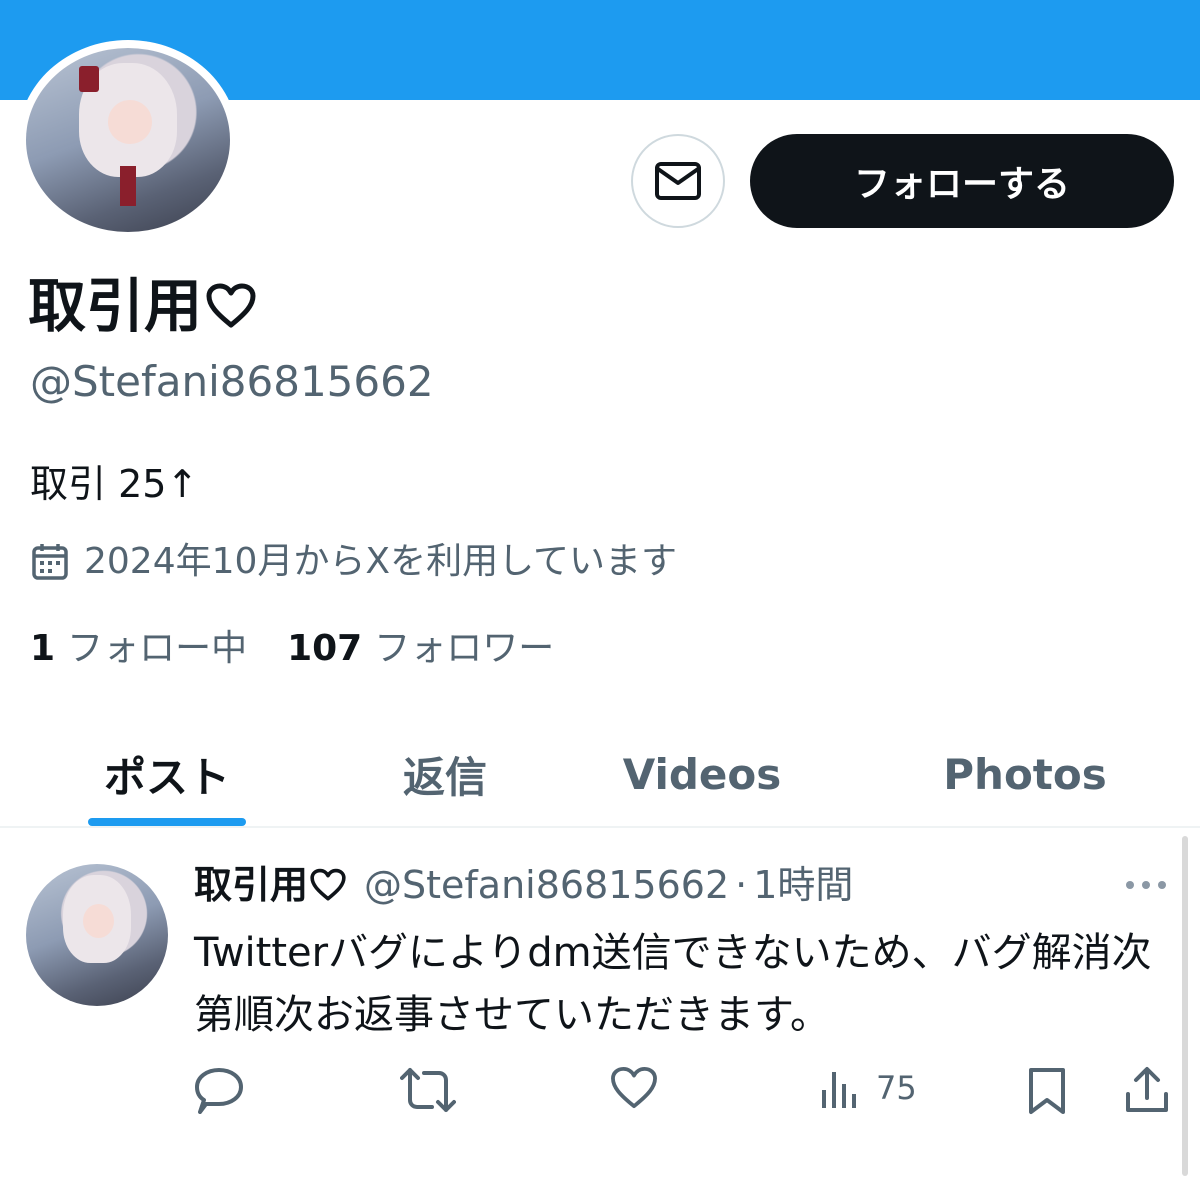 This screenshot has width=1200, height=1185. Describe the element at coordinates (381, 561) in the screenshot. I see `joined-text: 2024年10月からXを利用しています` at that location.